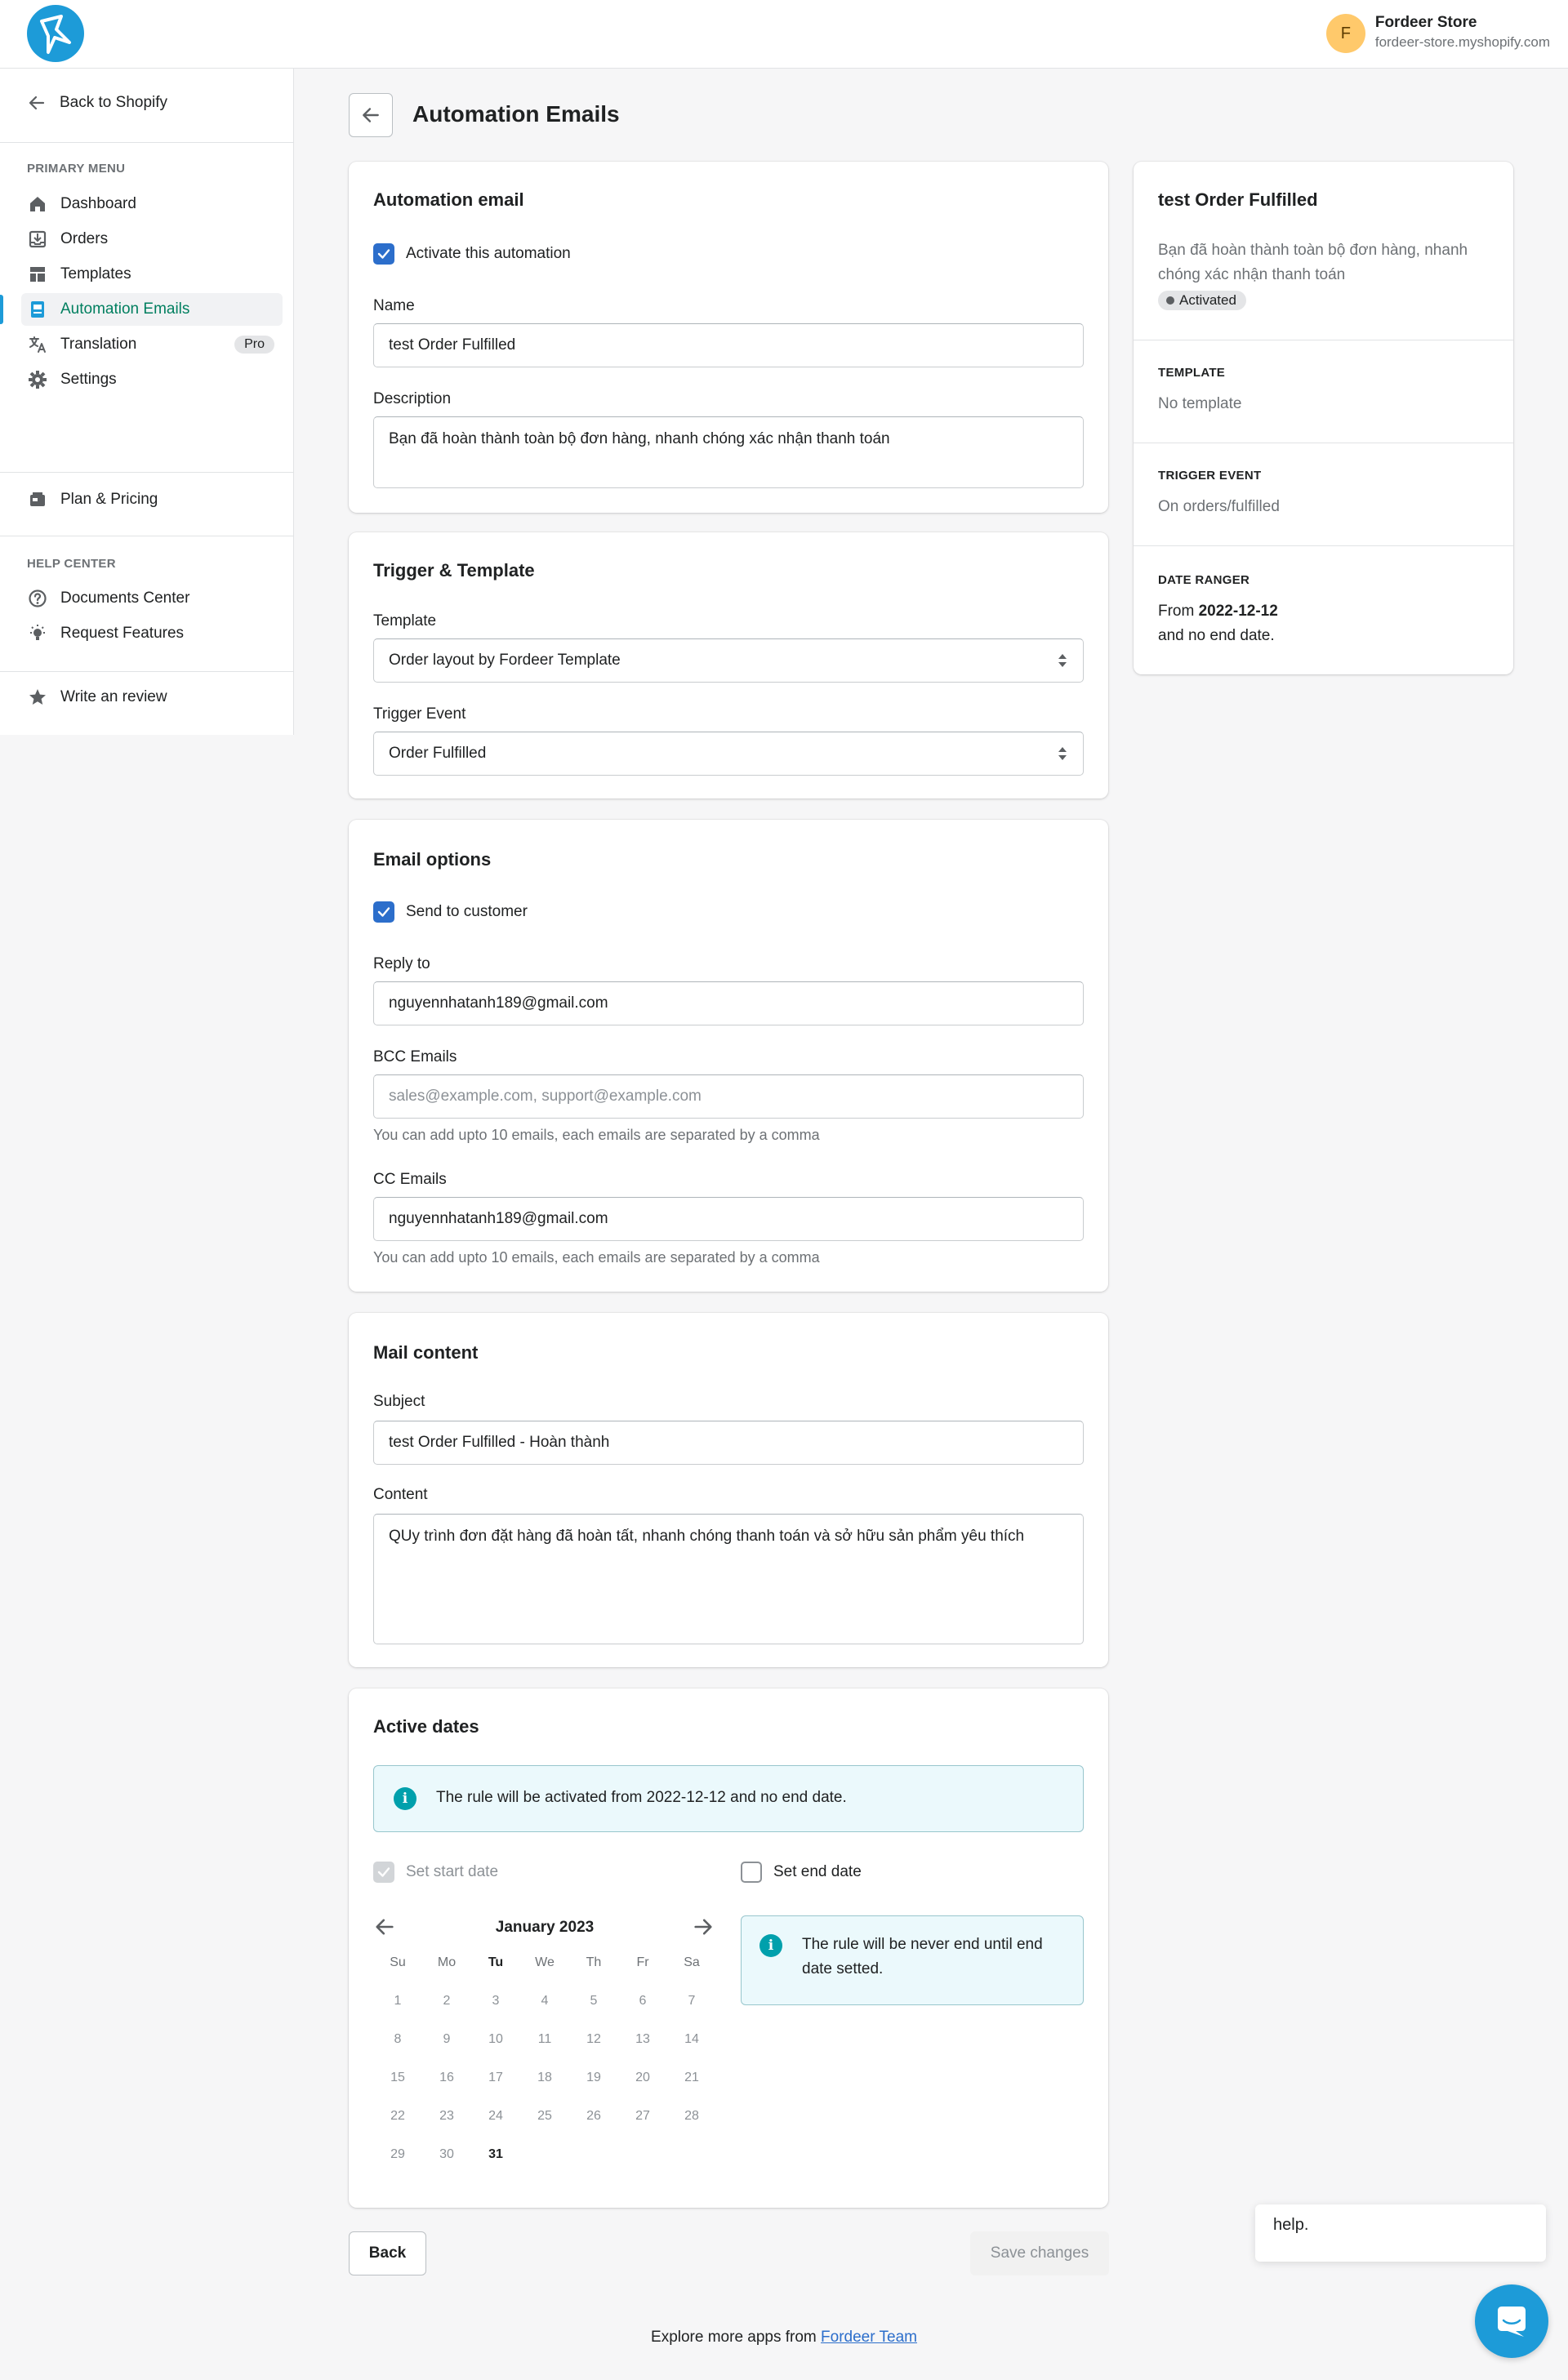 The image size is (1568, 2380). What do you see at coordinates (496, 2116) in the screenshot?
I see `calendar-day: 24` at bounding box center [496, 2116].